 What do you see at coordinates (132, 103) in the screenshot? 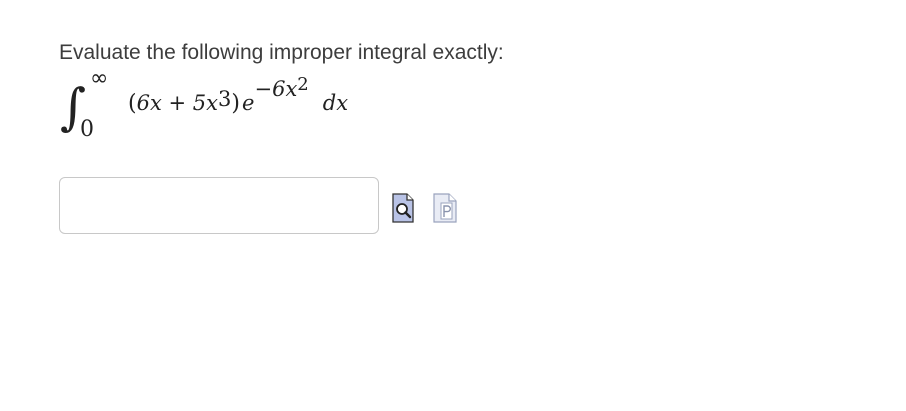
I see `open-paren: (` at bounding box center [132, 103].